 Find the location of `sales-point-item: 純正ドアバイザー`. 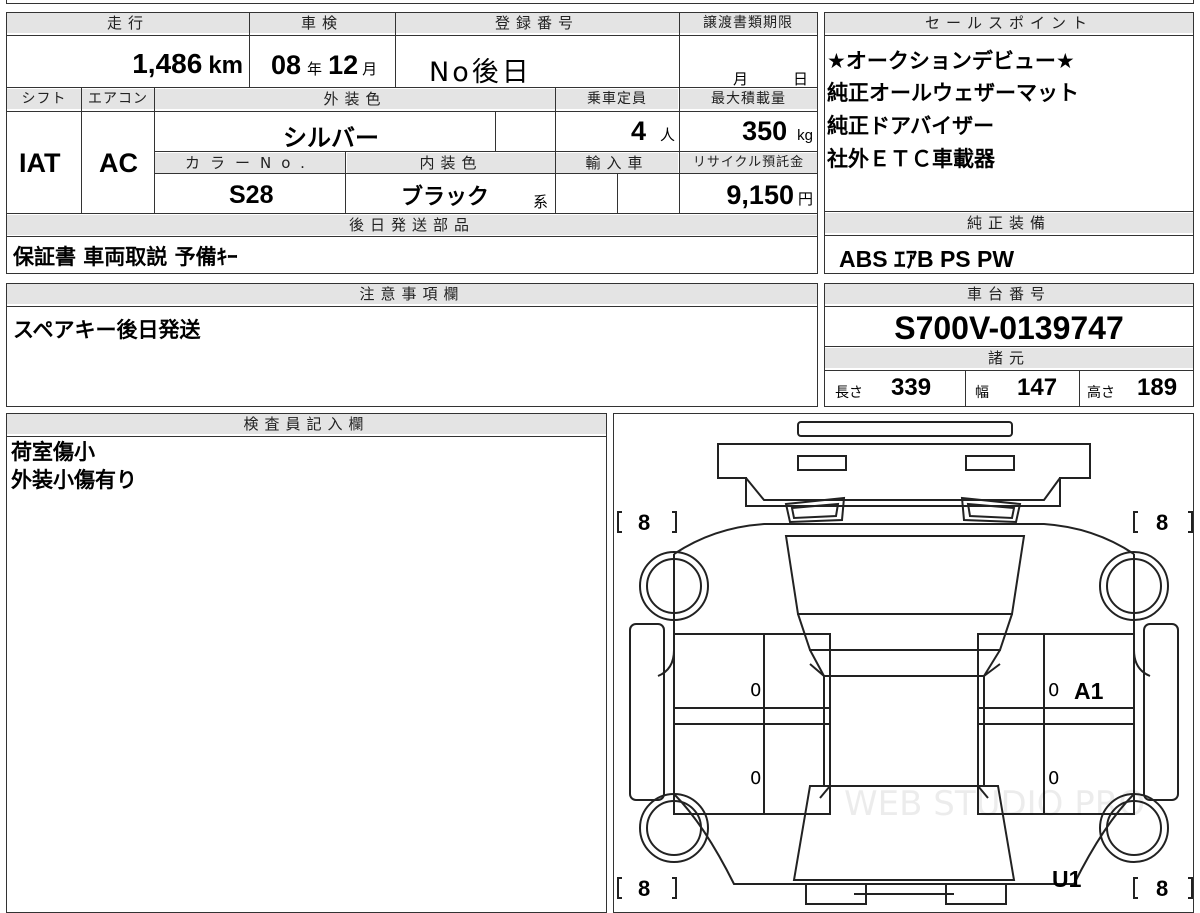

sales-point-item: 純正ドアバイザー is located at coordinates (911, 126).